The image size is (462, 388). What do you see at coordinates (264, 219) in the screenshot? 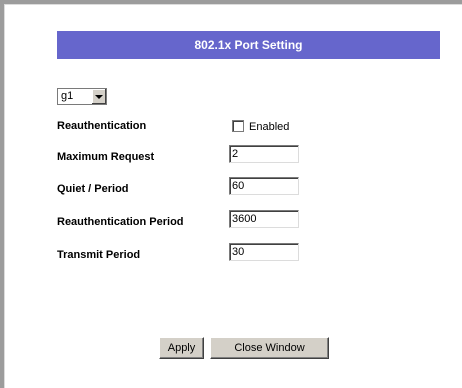
I see `reauthentication-period-field: 3600` at bounding box center [264, 219].